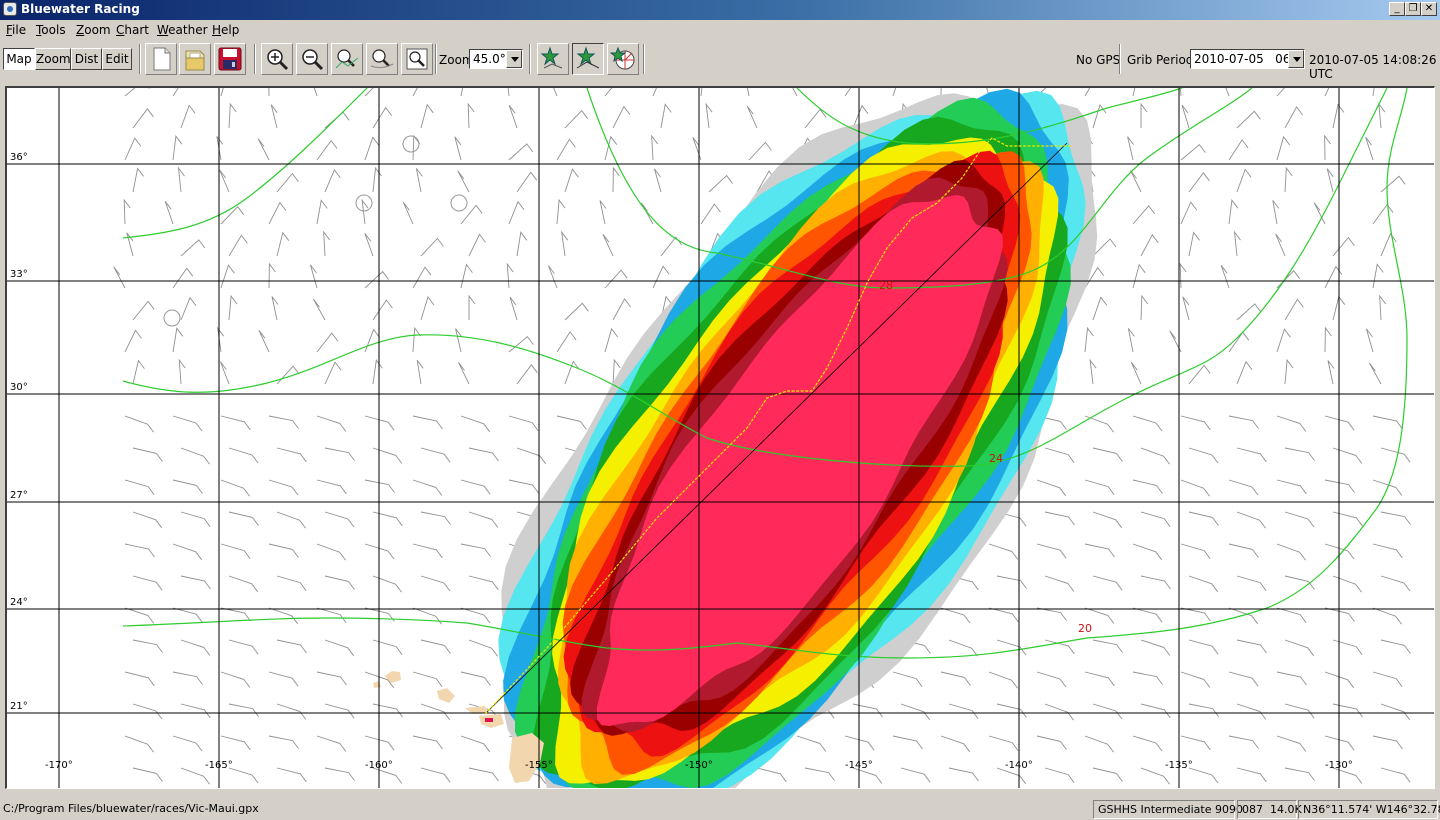  I want to click on zoom-in-icon, so click(277, 59).